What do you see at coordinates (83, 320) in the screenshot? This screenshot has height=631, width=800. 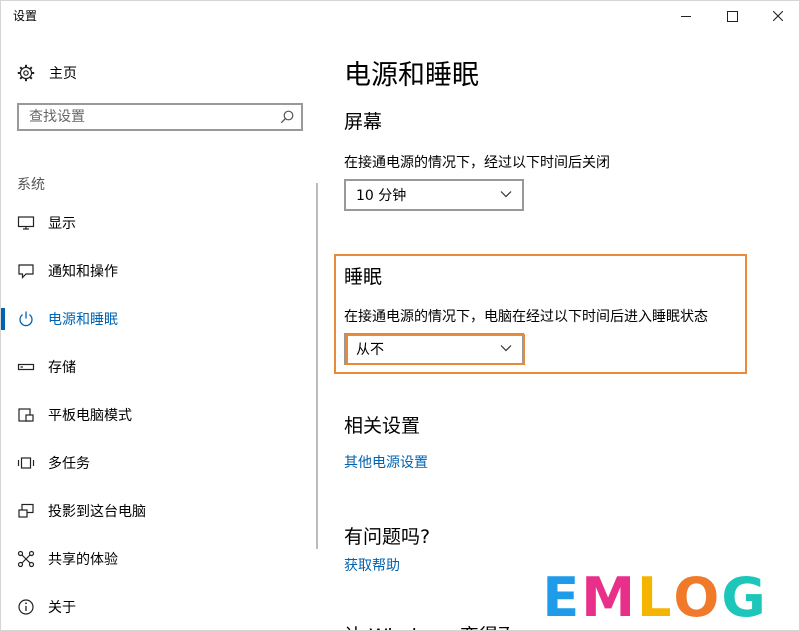 I see `sidebar-item-label: 电源和睡眠` at bounding box center [83, 320].